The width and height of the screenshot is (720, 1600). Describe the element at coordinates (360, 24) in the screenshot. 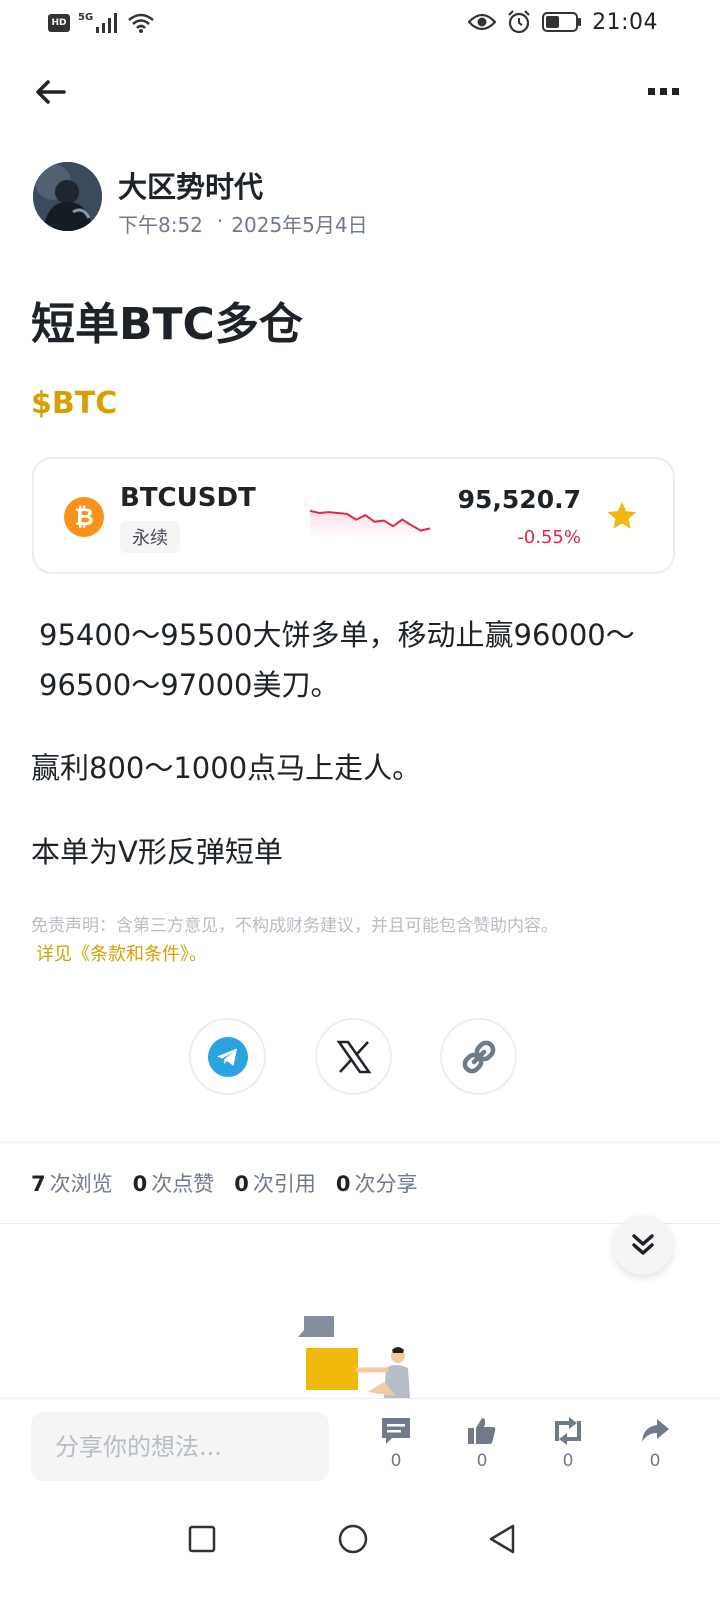

I see `status-bar: HD 5G 21:04` at that location.